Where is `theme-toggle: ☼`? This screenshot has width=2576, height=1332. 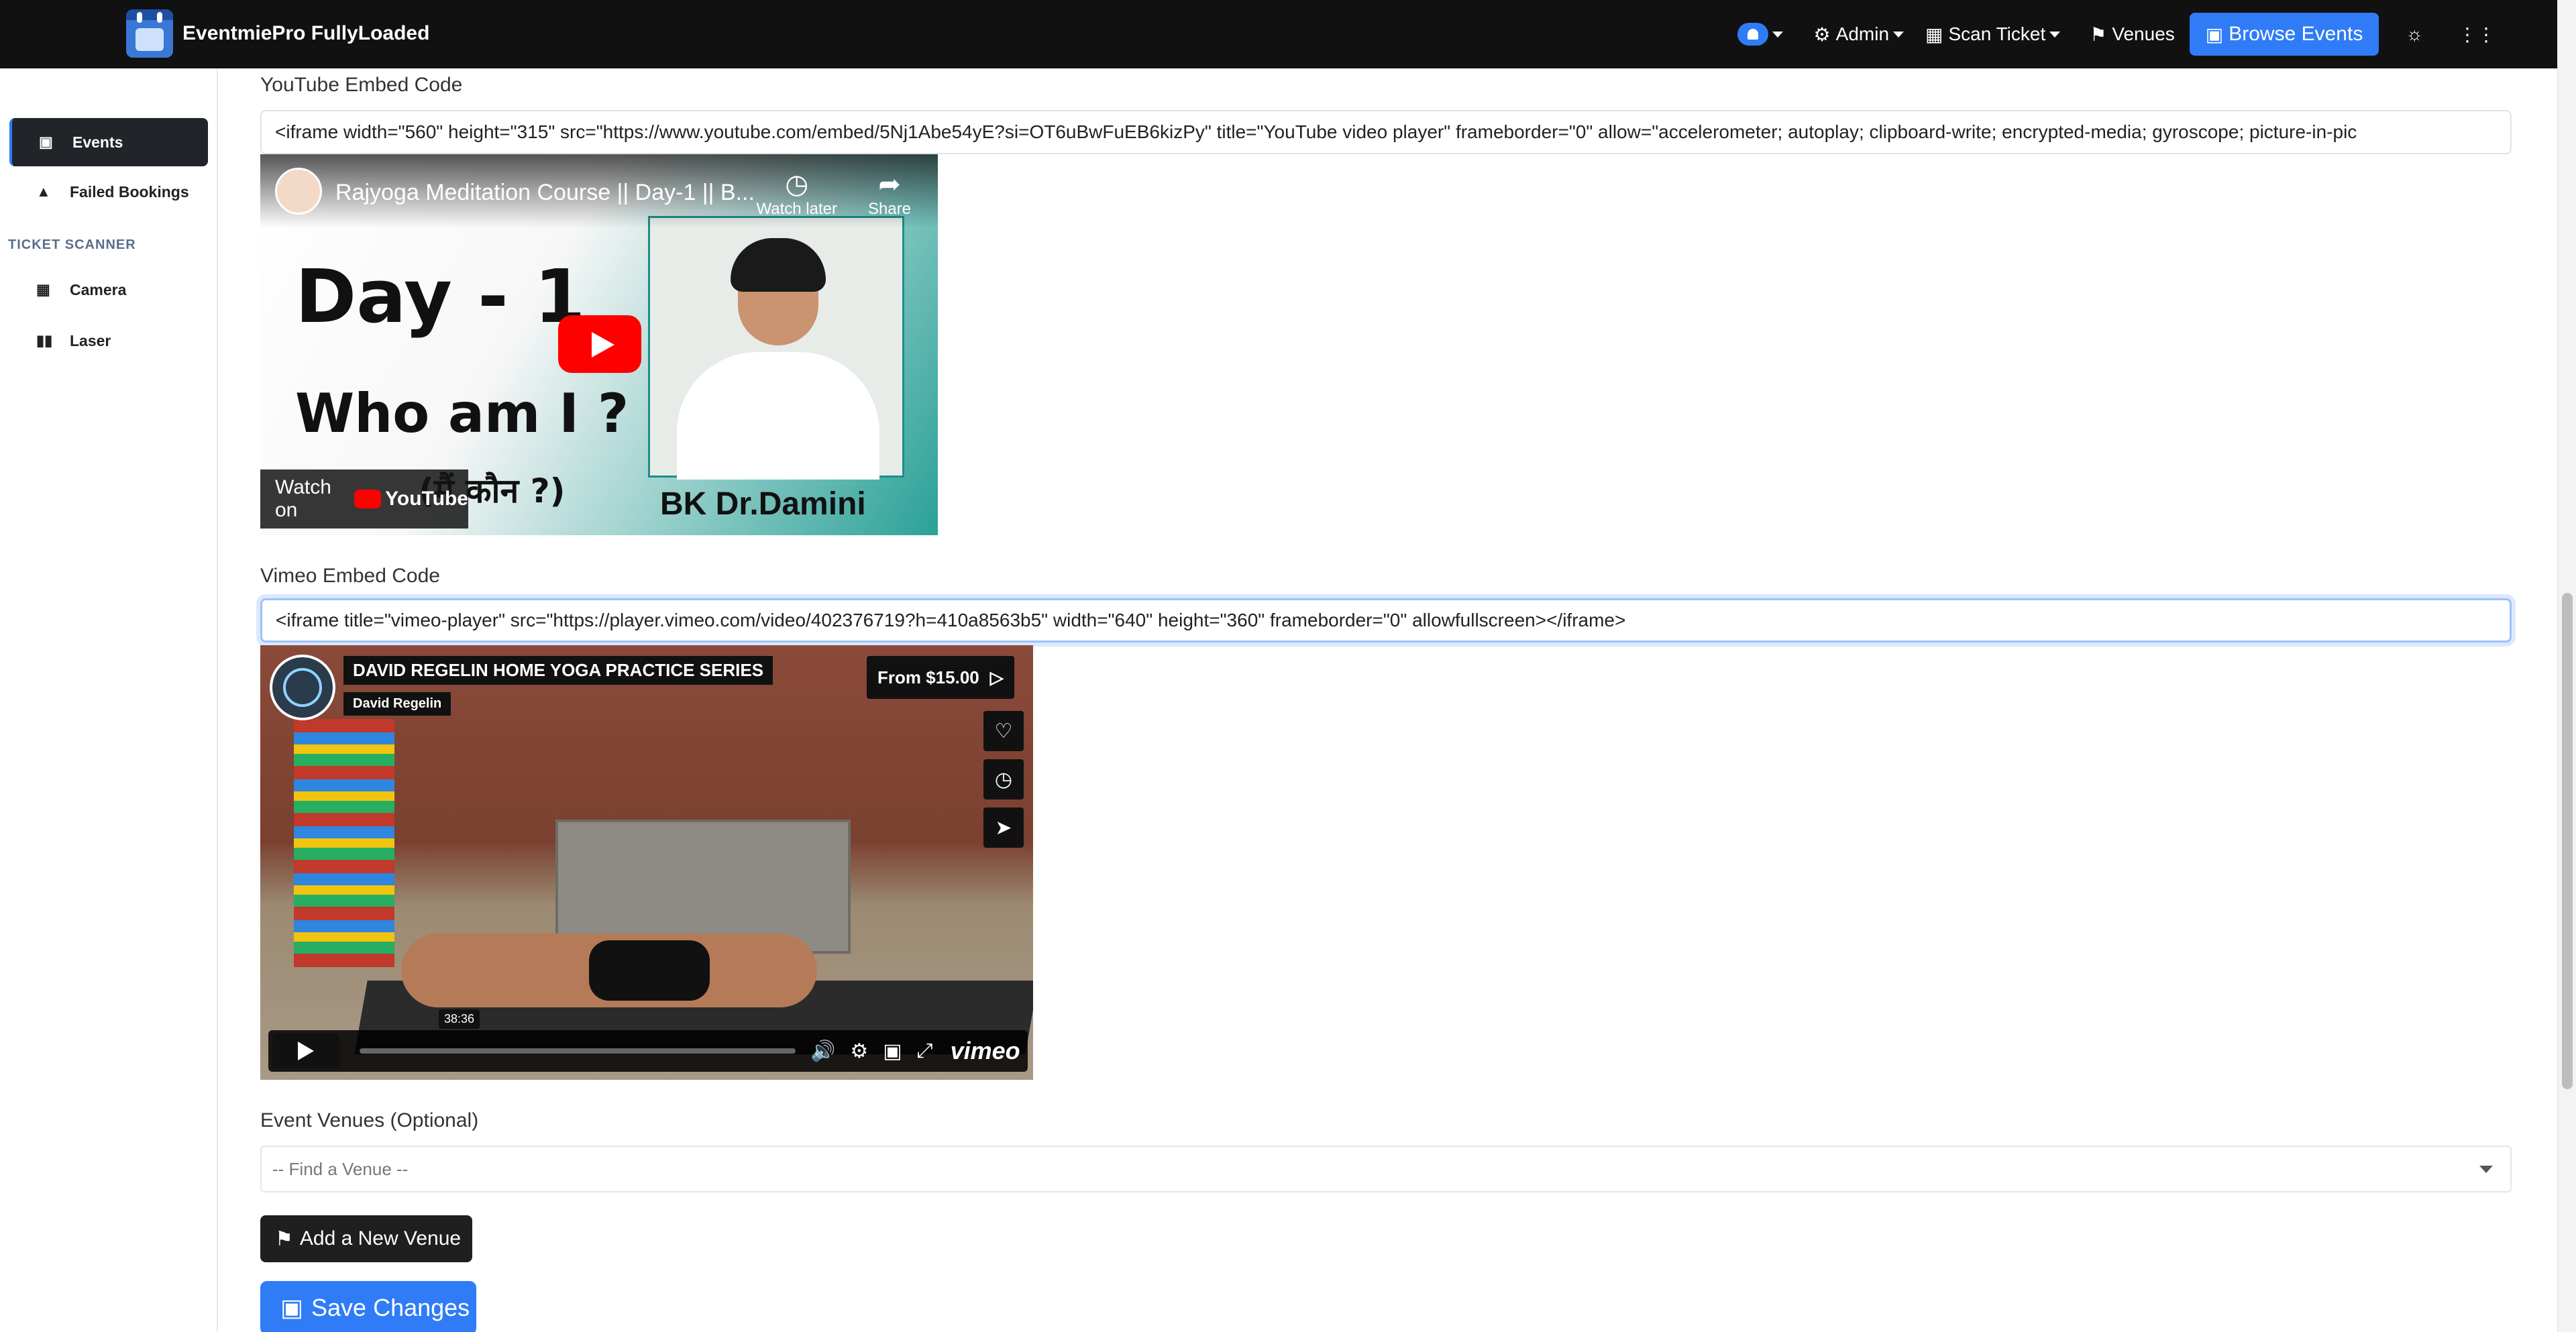 theme-toggle: ☼ is located at coordinates (2414, 34).